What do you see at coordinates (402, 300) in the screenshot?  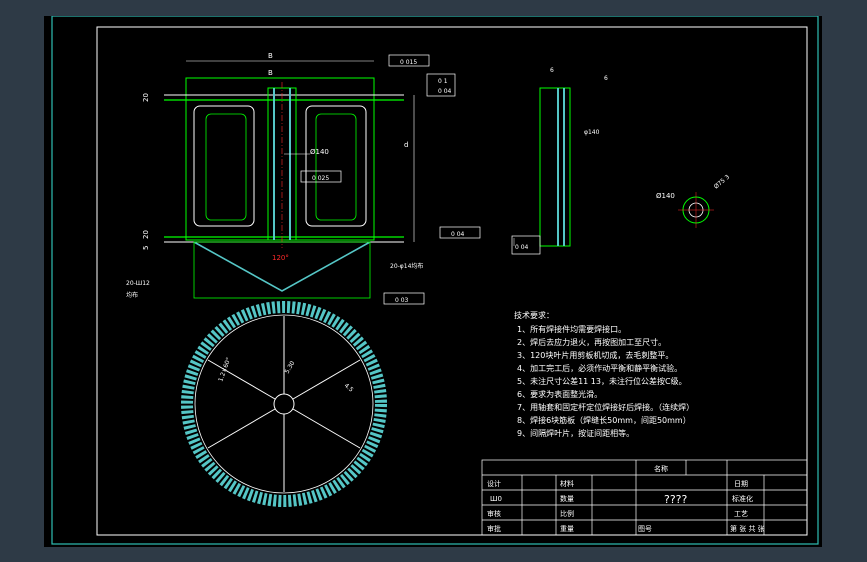 I see `tol-bottom: 0 03` at bounding box center [402, 300].